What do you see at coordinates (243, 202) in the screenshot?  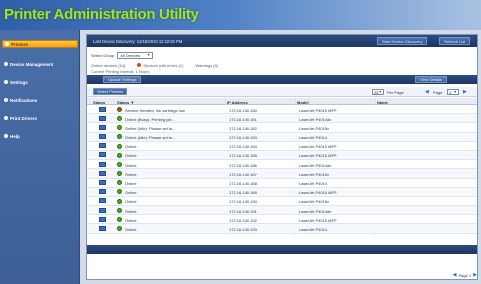 I see `ip-cell: 172.16.140.190` at bounding box center [243, 202].